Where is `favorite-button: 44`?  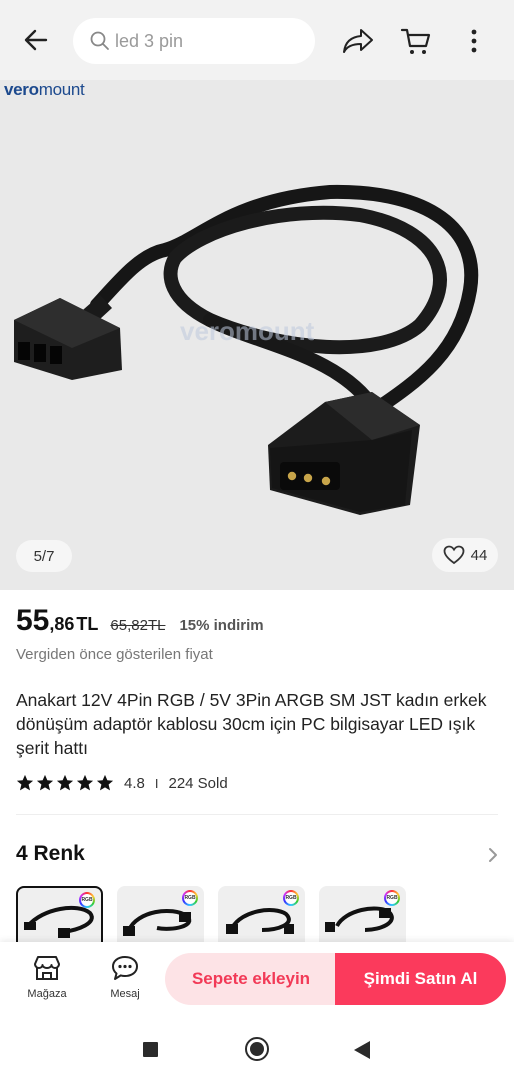
favorite-button: 44 is located at coordinates (465, 555).